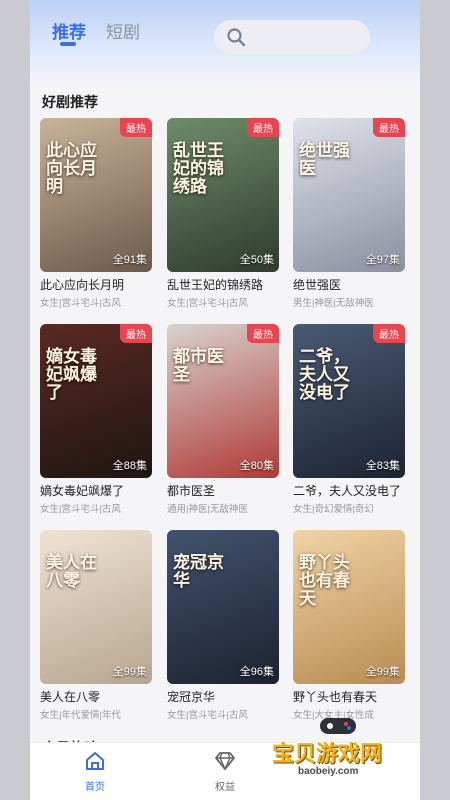 This screenshot has width=450, height=800. Describe the element at coordinates (71, 571) in the screenshot. I see `poster-title-art: 美人在八零` at that location.